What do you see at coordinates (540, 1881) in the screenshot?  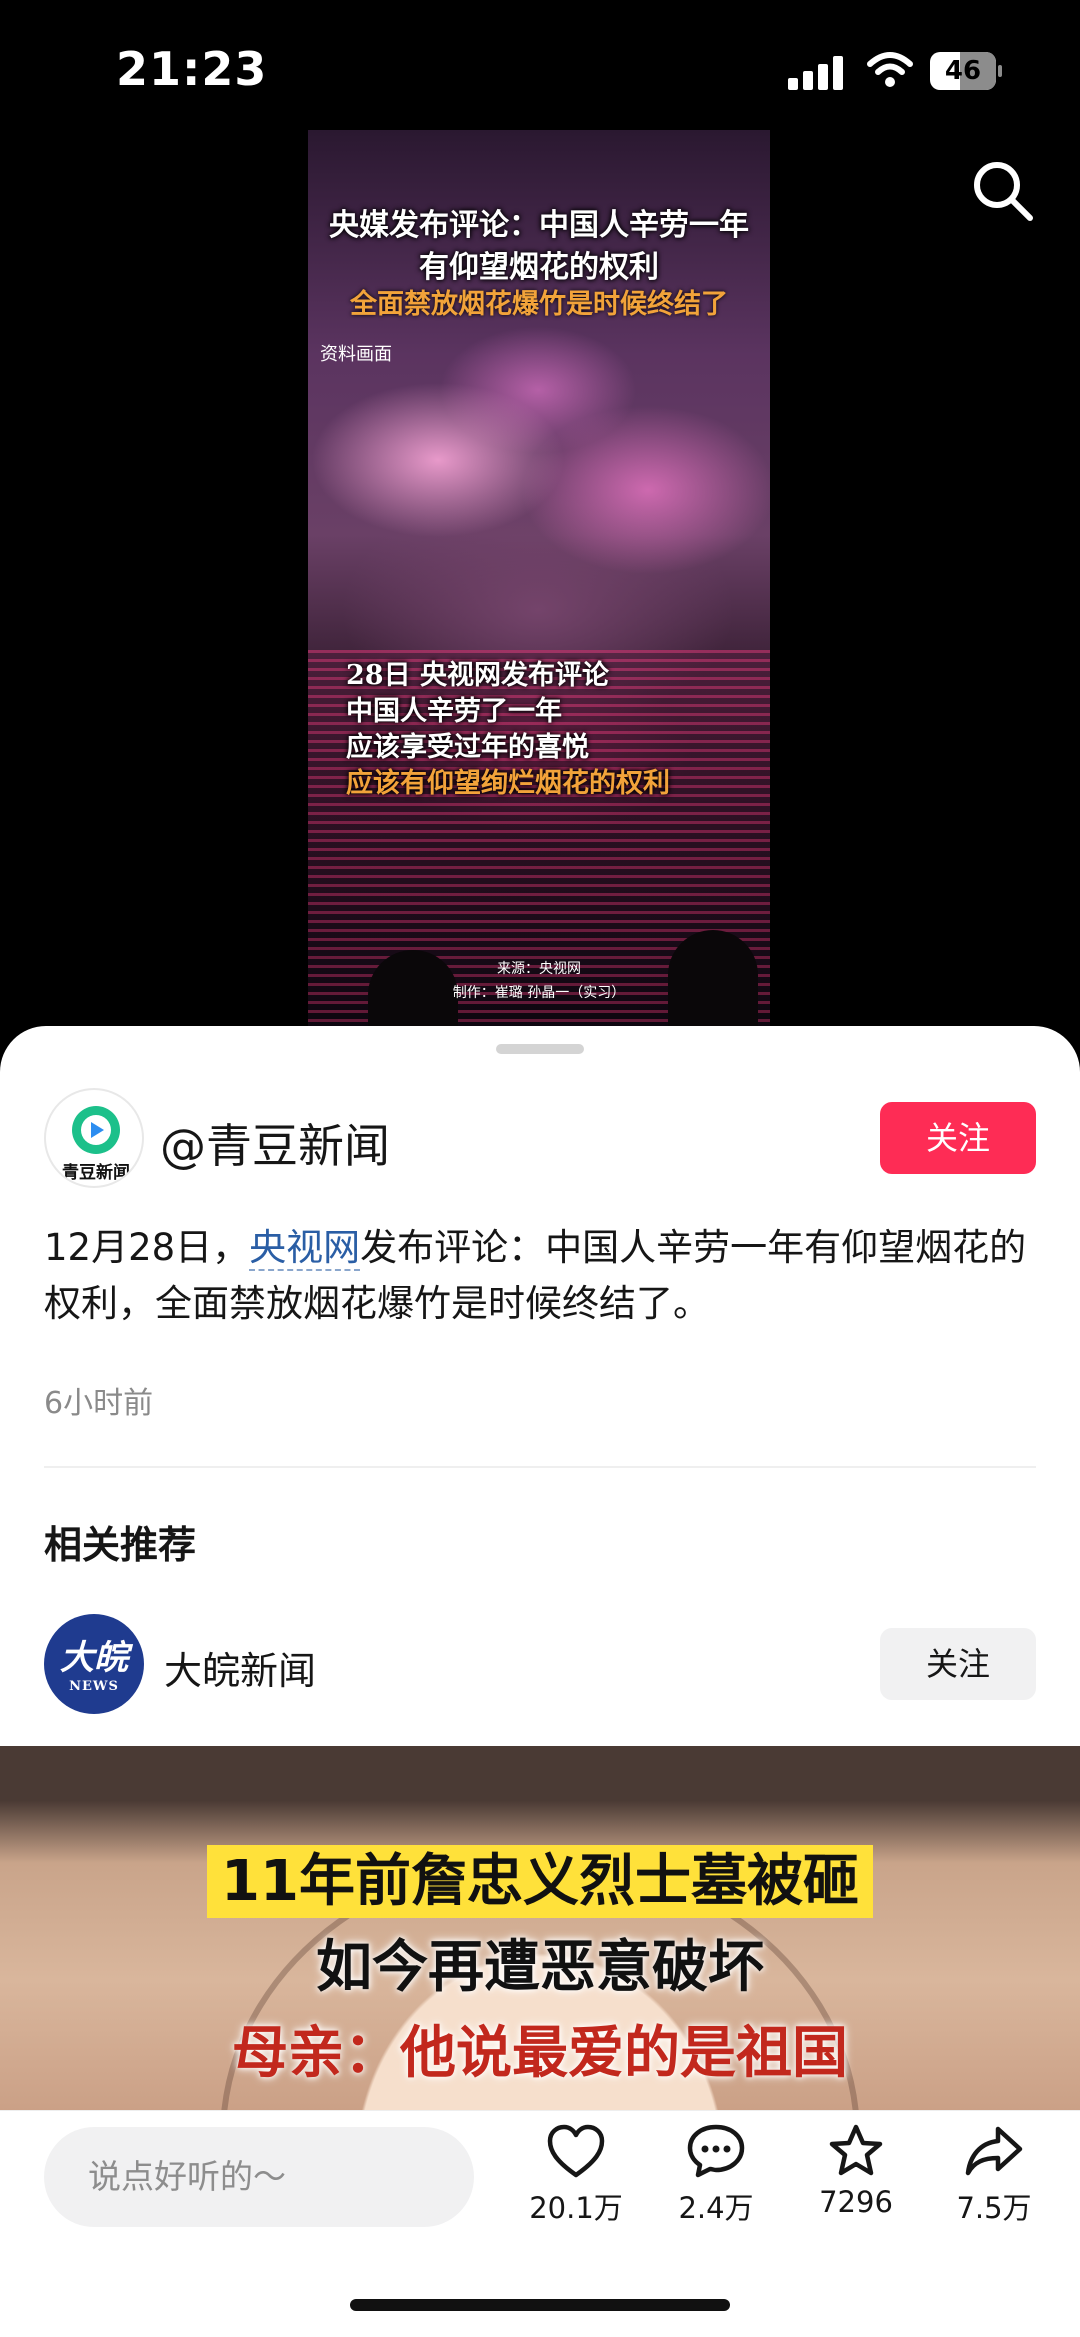 I see `thumbnail-caption-highlight: 11年前詹忠义烈士墓被砸` at bounding box center [540, 1881].